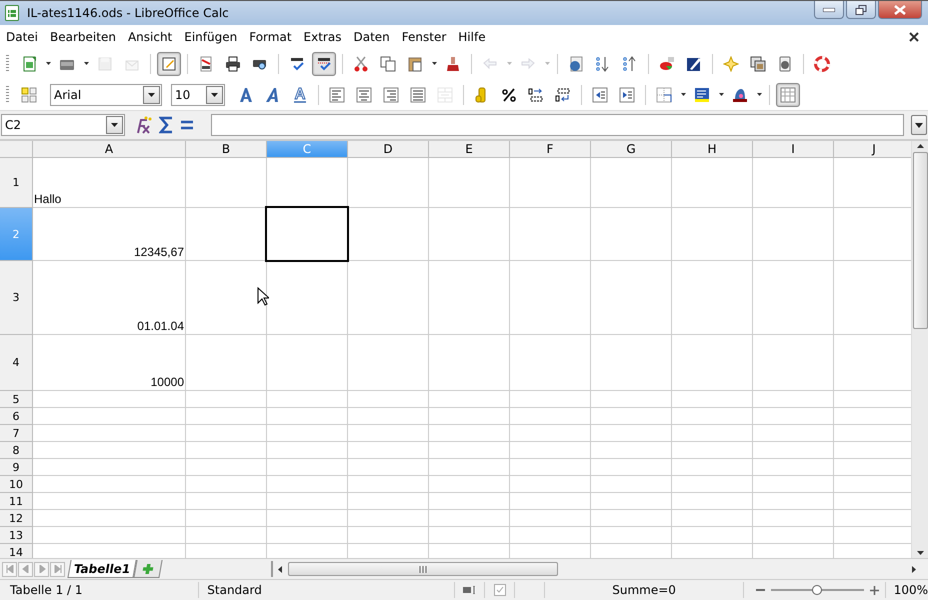 This screenshot has width=928, height=600. Describe the element at coordinates (550, 149) in the screenshot. I see `column-header: F` at that location.